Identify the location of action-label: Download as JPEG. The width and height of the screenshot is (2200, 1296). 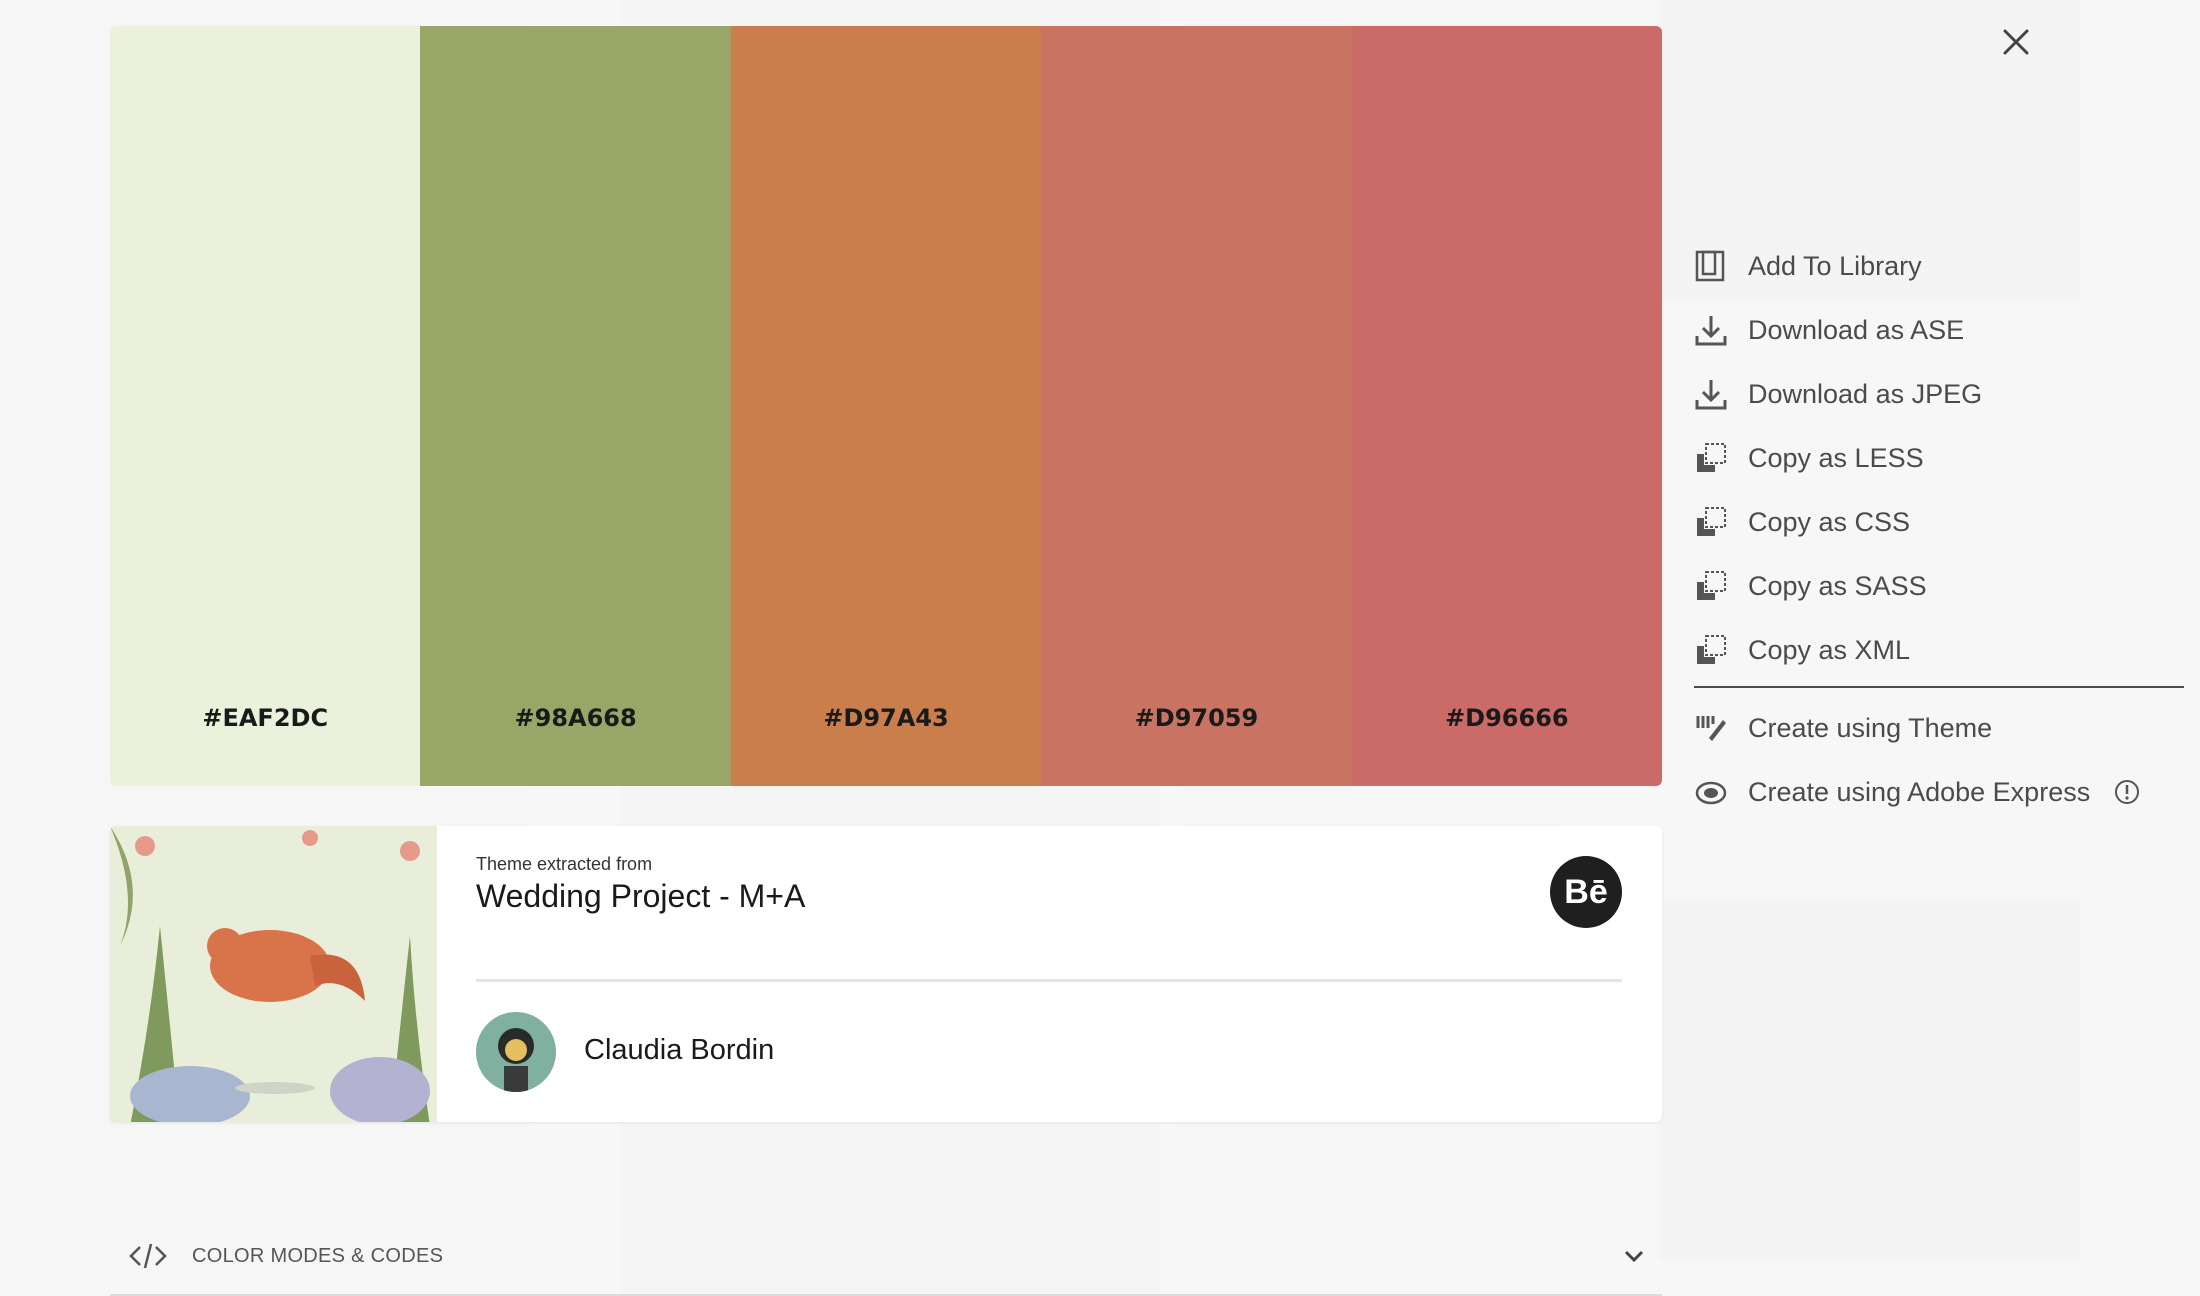
(1865, 393).